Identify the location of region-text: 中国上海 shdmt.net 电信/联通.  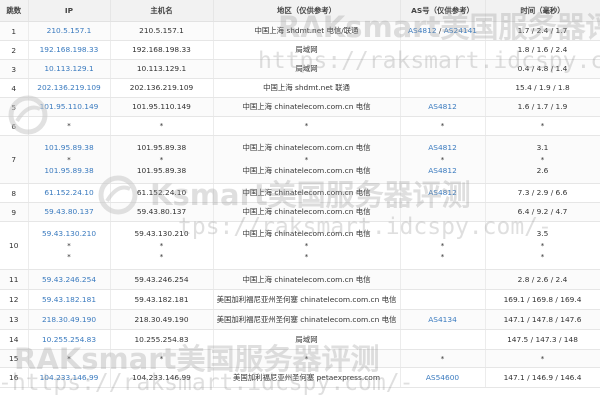
(306, 31).